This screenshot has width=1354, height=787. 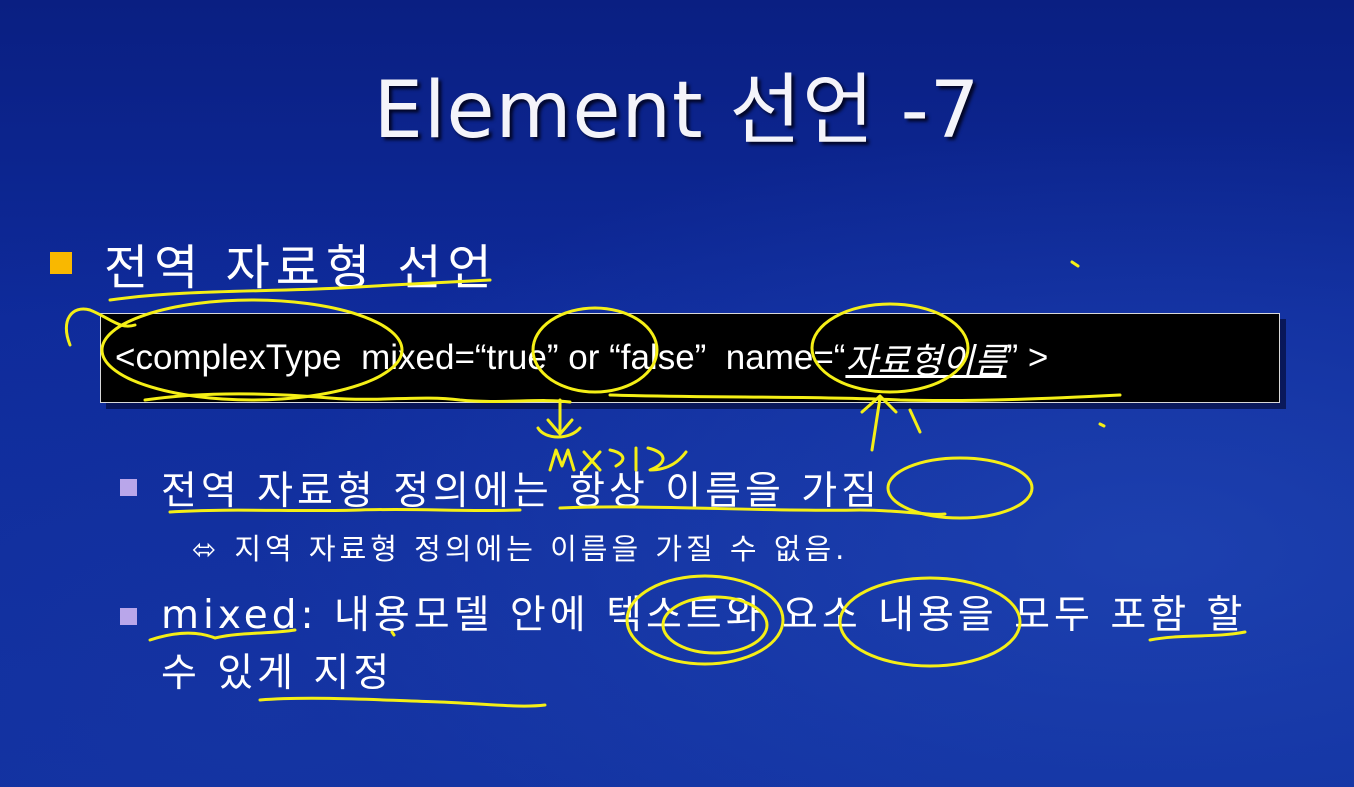 I want to click on sub-note-text: 지역 자료형 정의에는 이름을 가질 수 없음., so click(x=541, y=549).